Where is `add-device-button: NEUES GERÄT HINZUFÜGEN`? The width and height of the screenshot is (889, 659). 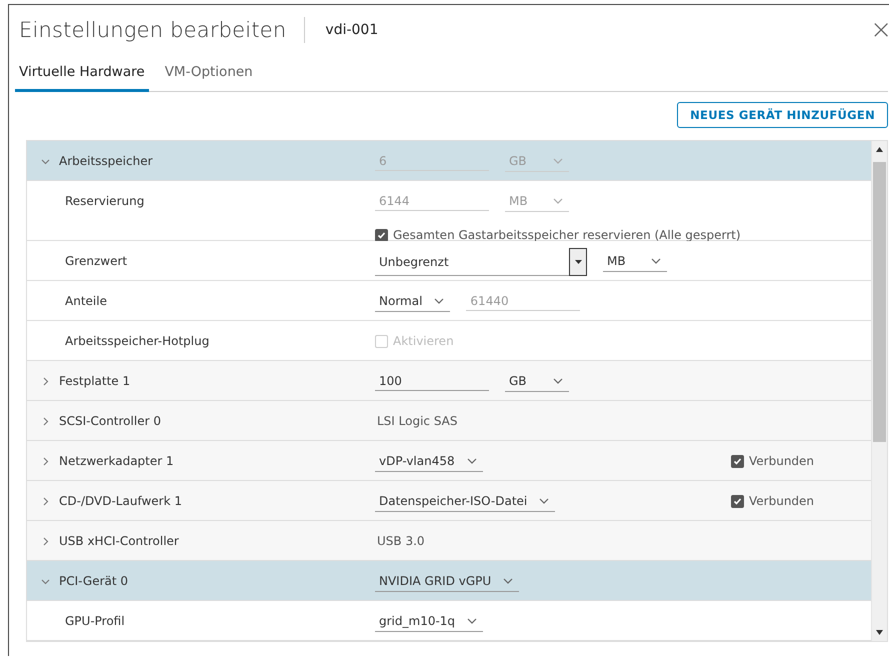 add-device-button: NEUES GERÄT HINZUFÜGEN is located at coordinates (782, 115).